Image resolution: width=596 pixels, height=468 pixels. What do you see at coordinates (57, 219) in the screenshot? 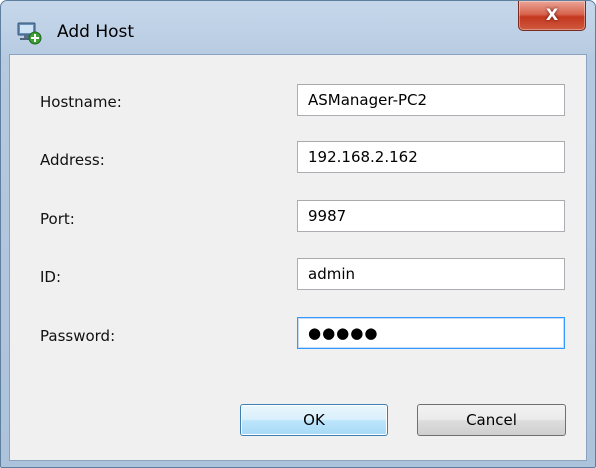
I see `port-label: Port:` at bounding box center [57, 219].